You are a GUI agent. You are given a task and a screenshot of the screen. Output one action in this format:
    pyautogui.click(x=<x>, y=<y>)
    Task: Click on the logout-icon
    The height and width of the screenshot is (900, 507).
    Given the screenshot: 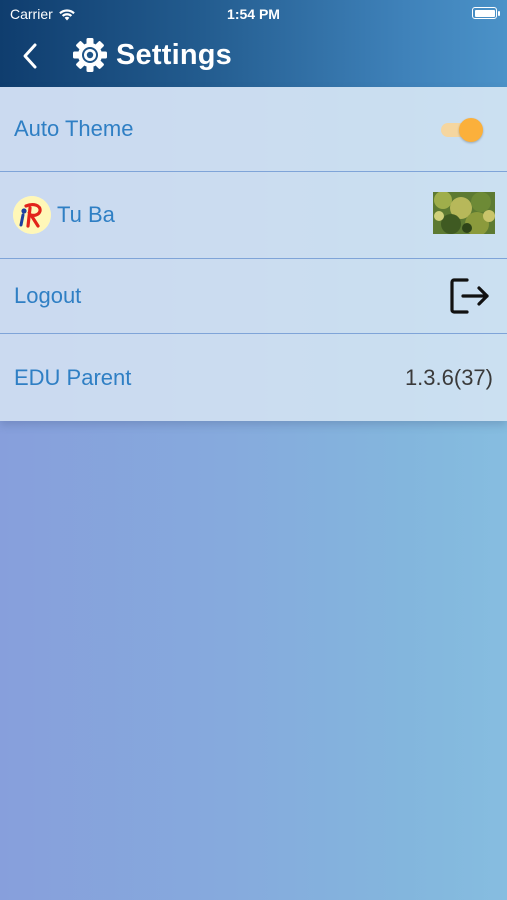 What is the action you would take?
    pyautogui.click(x=470, y=296)
    